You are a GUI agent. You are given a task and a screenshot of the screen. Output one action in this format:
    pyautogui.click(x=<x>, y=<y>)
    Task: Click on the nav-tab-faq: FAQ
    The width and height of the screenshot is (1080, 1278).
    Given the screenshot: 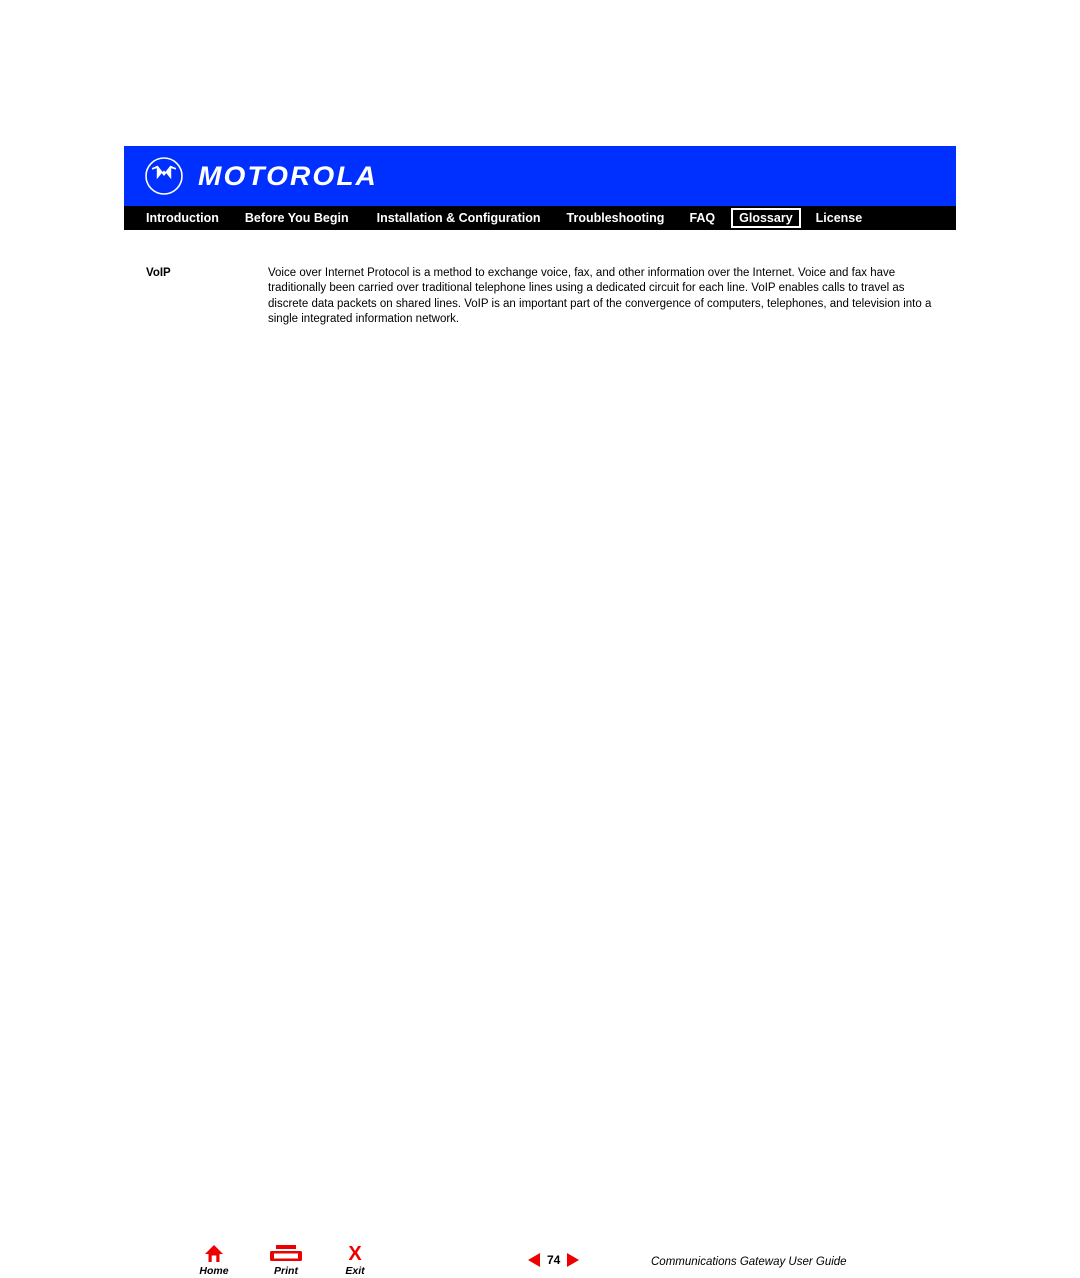 What is the action you would take?
    pyautogui.click(x=702, y=218)
    